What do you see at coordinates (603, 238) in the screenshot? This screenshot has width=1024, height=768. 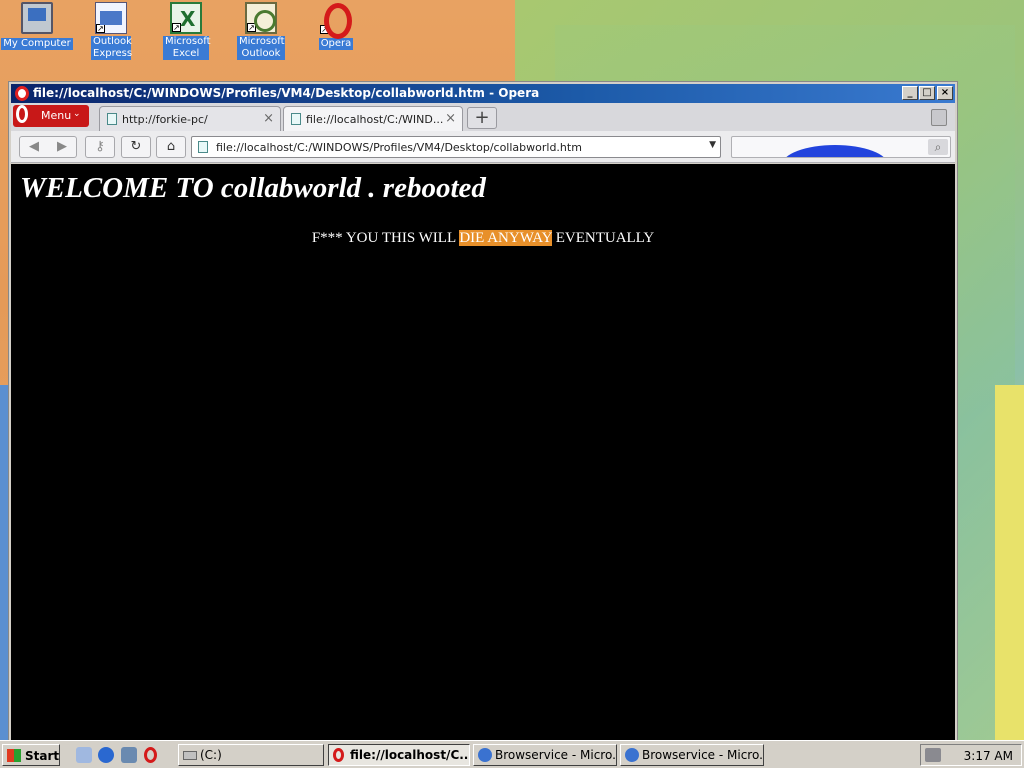 I see `text-after: EVENTUALLY` at bounding box center [603, 238].